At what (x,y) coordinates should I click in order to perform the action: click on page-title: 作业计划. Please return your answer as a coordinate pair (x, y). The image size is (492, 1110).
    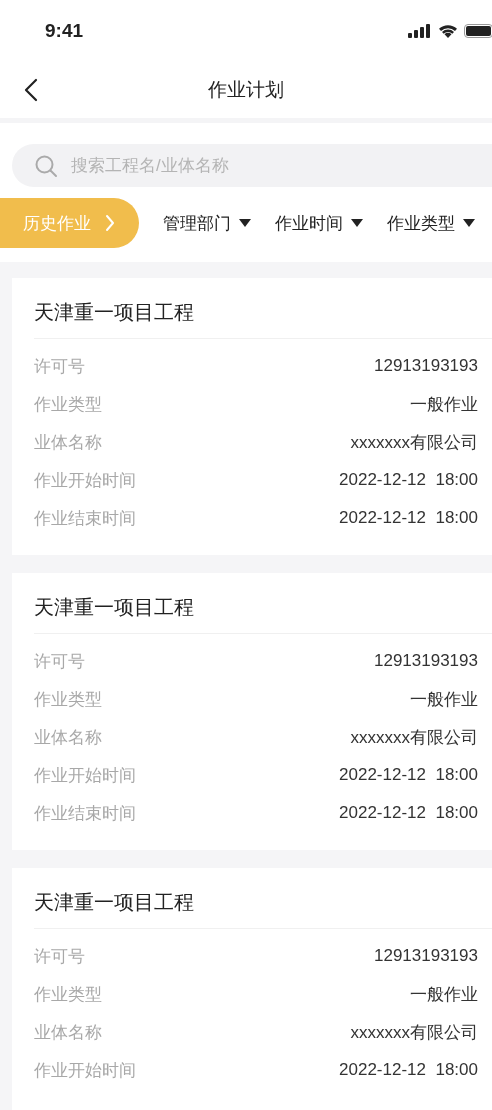
    Looking at the image, I should click on (246, 90).